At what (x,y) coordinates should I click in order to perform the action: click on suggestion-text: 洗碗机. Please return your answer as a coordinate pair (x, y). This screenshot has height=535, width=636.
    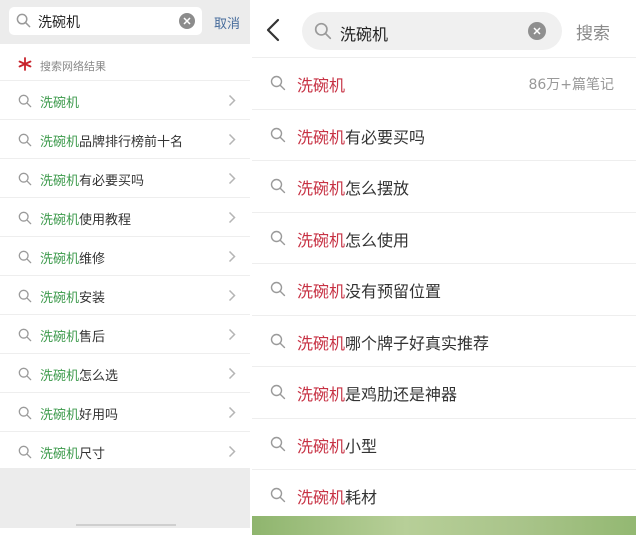
    Looking at the image, I should click on (321, 84).